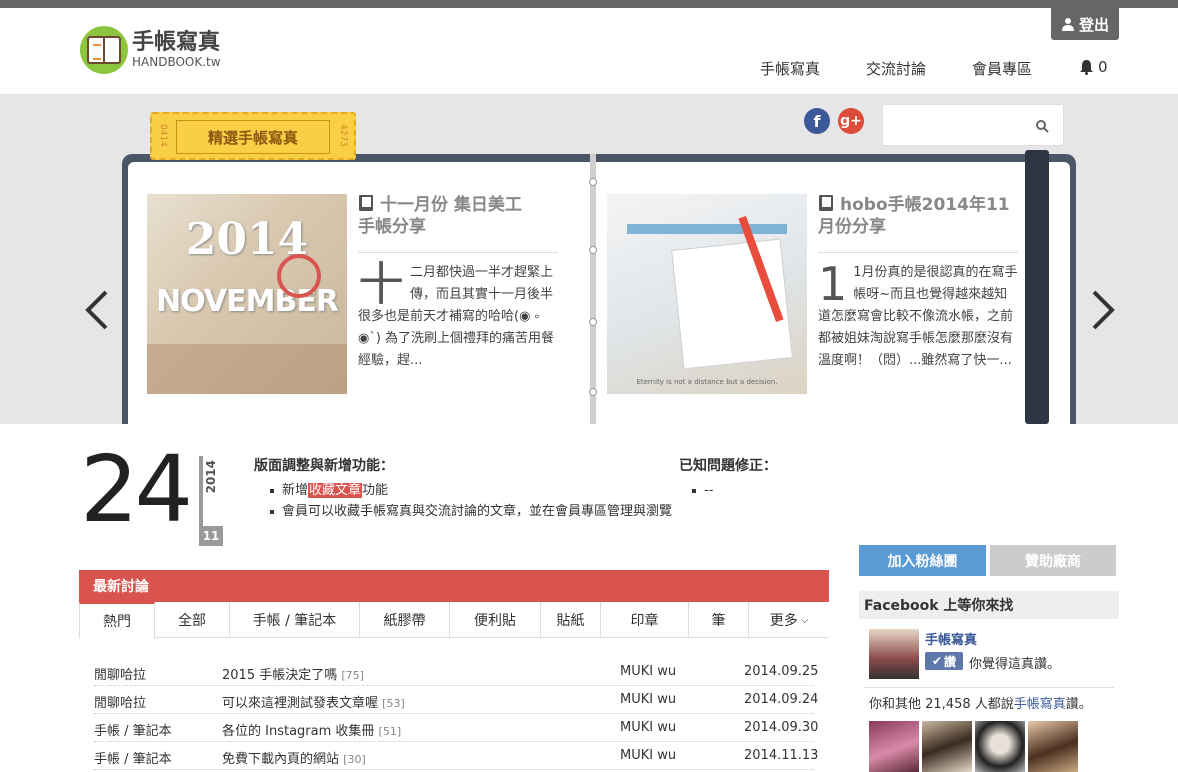  What do you see at coordinates (298, 731) in the screenshot?
I see `row-title-text: 各位的 Instagram 收集冊` at bounding box center [298, 731].